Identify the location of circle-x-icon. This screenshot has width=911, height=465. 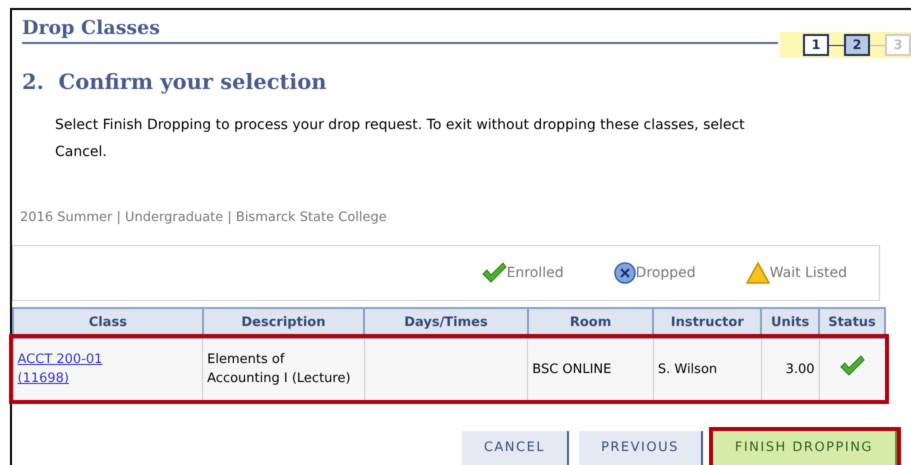
(625, 273).